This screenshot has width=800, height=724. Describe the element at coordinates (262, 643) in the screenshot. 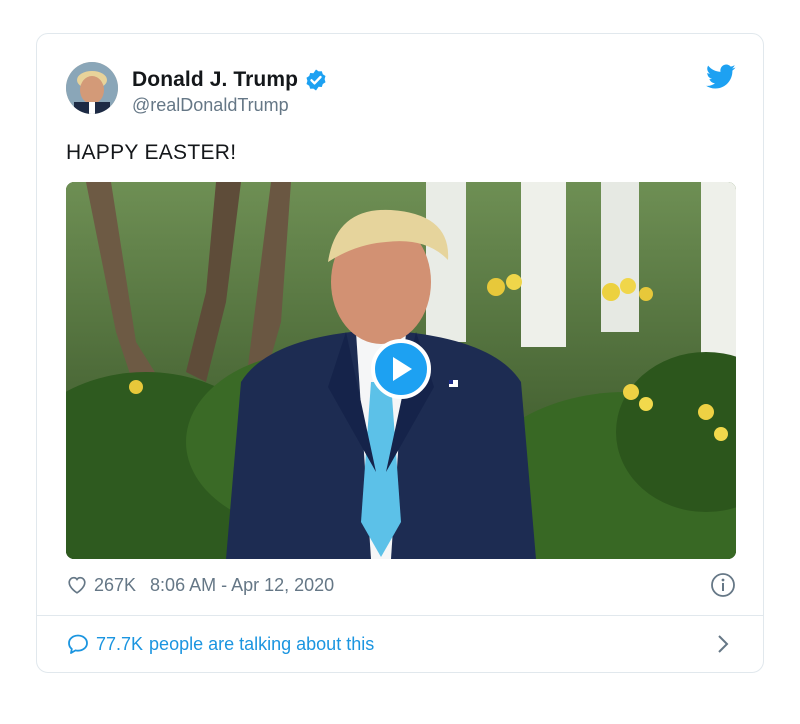

I see `talking-label: people are talking about this` at that location.